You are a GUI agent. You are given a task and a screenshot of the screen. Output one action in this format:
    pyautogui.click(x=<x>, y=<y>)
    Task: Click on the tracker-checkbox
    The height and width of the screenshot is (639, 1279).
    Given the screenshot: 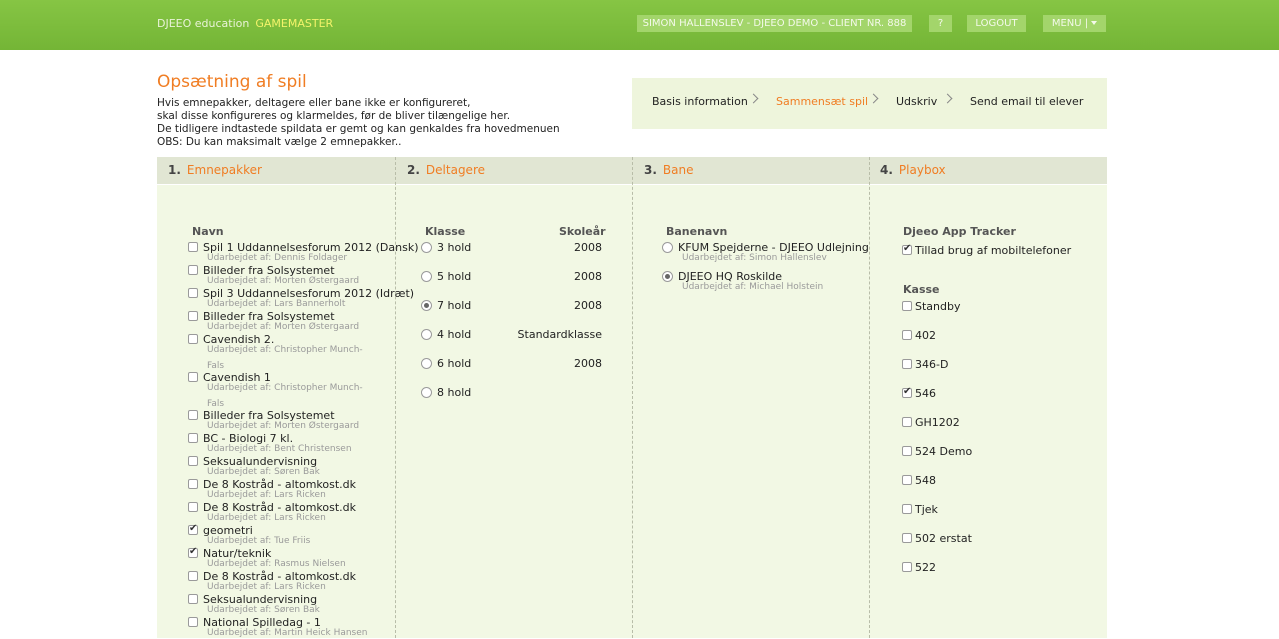 What is the action you would take?
    pyautogui.click(x=907, y=249)
    